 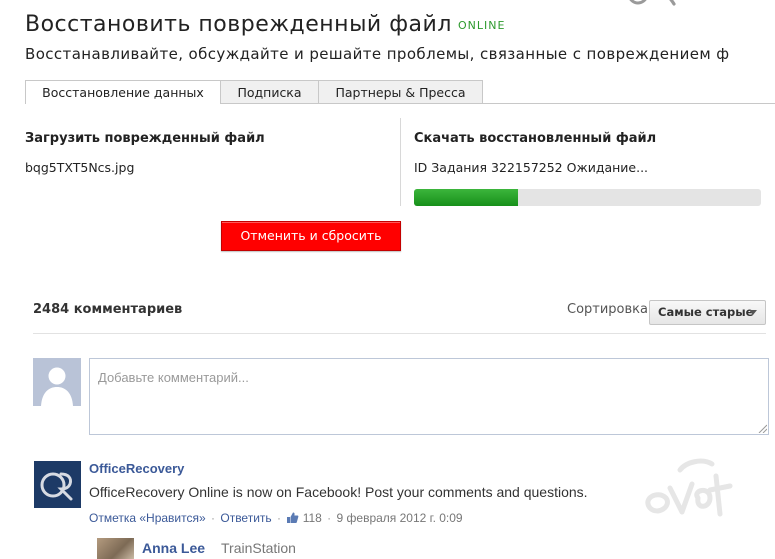 What do you see at coordinates (269, 91) in the screenshot?
I see `tab-subscription: Подписка` at bounding box center [269, 91].